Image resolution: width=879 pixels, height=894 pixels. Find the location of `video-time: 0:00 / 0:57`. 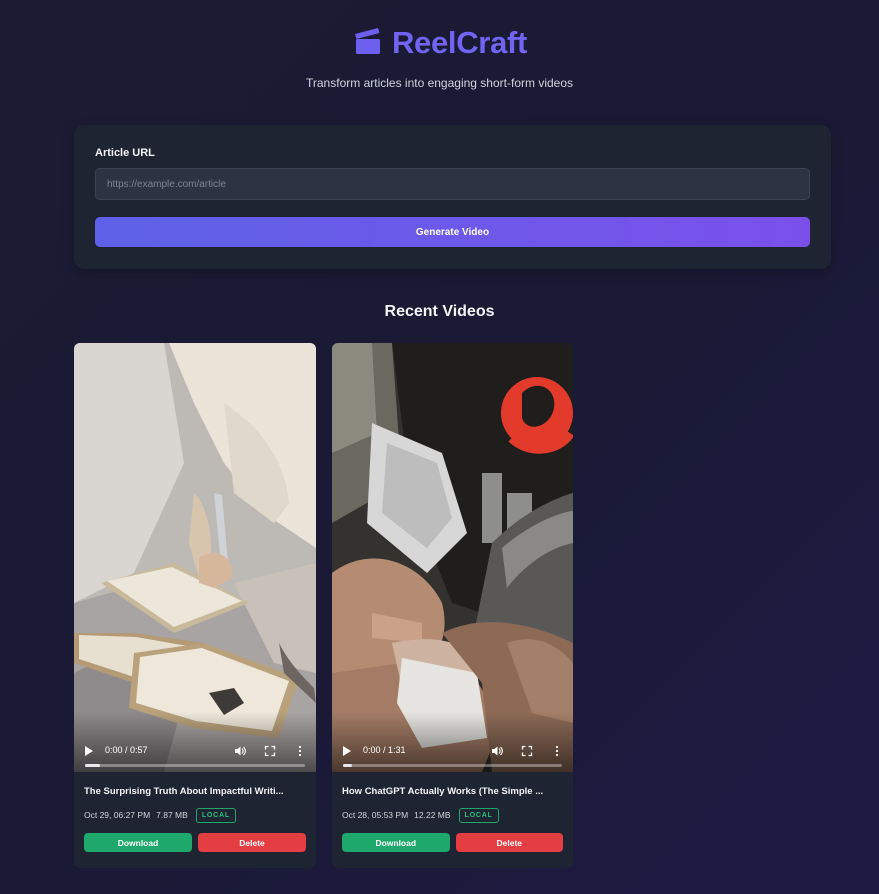

video-time: 0:00 / 0:57 is located at coordinates (126, 750).